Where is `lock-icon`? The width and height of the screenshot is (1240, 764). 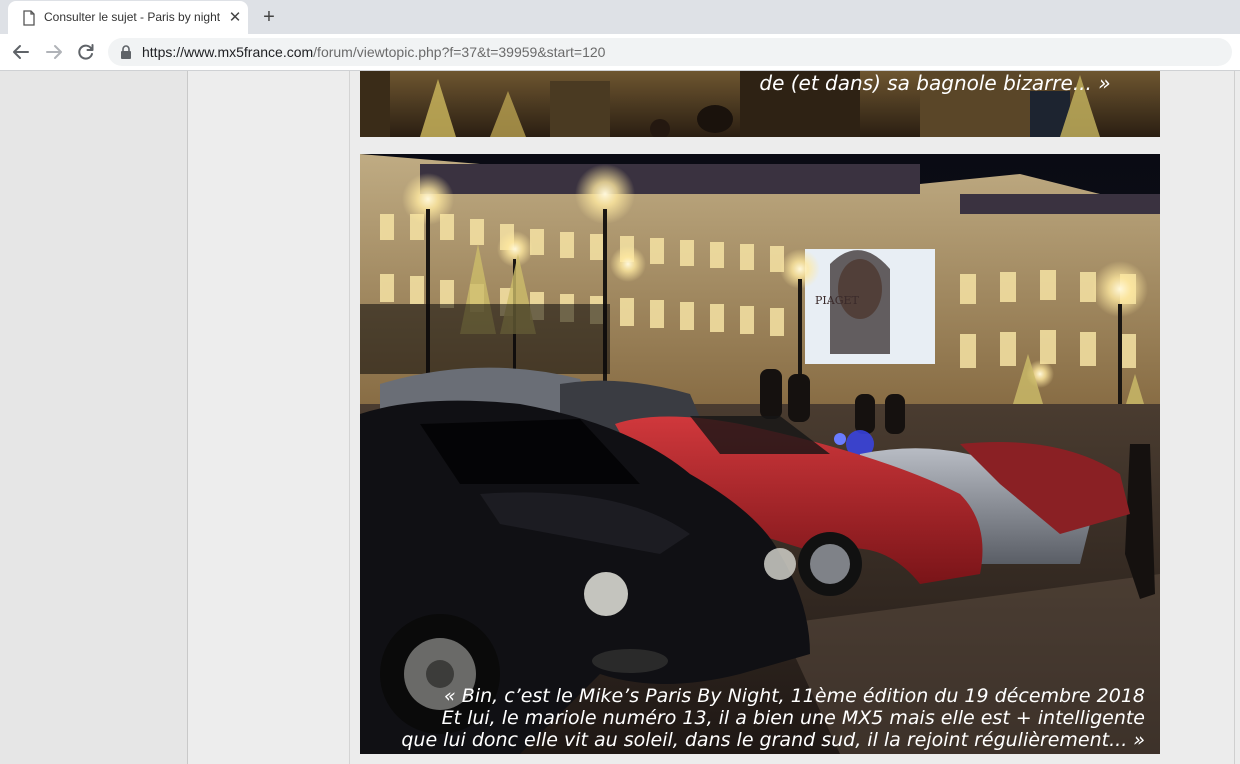 lock-icon is located at coordinates (126, 52).